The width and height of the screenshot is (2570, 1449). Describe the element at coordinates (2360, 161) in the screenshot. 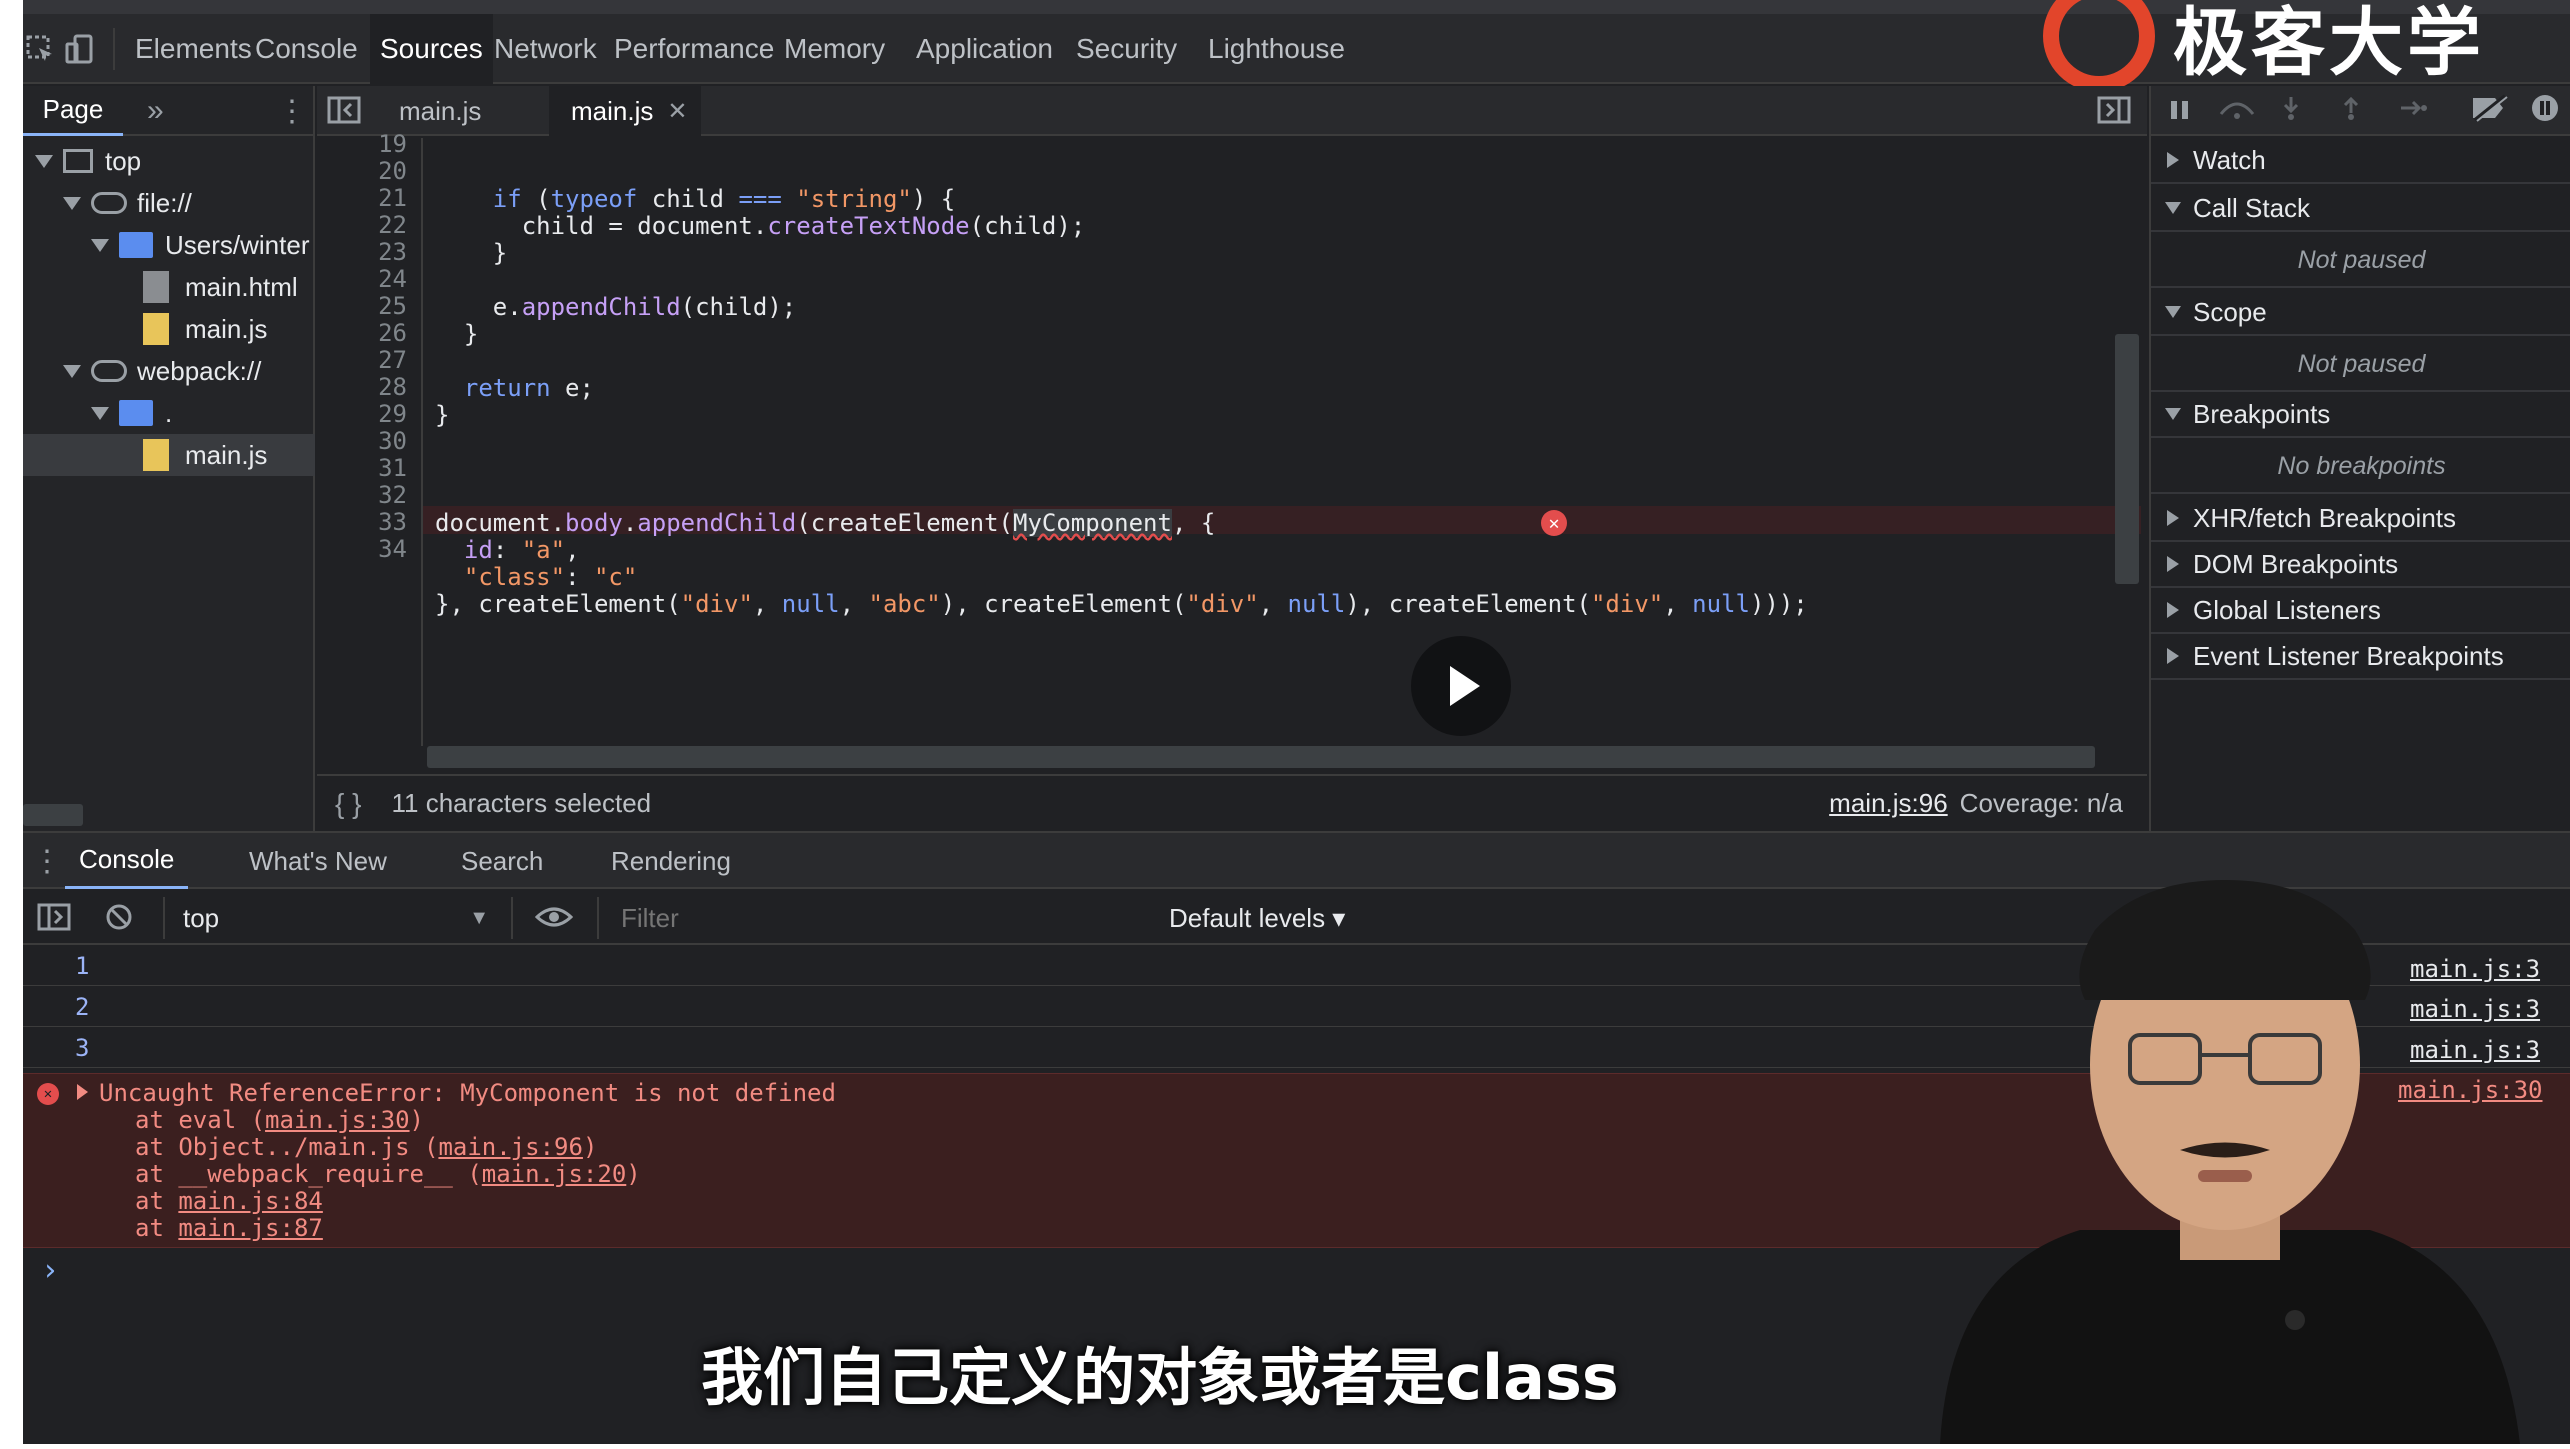

I see `section-watch: Watch` at that location.